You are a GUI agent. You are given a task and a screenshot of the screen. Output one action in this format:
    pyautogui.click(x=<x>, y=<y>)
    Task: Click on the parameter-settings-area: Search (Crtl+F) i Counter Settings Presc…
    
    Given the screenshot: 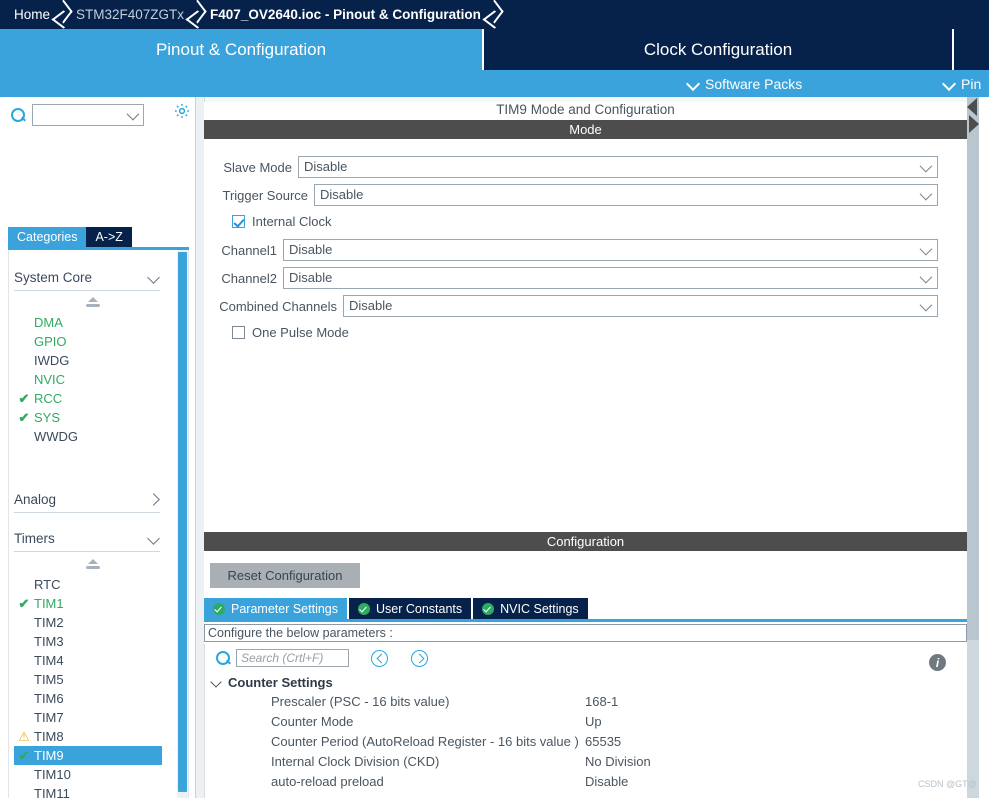 What is the action you would take?
    pyautogui.click(x=585, y=721)
    